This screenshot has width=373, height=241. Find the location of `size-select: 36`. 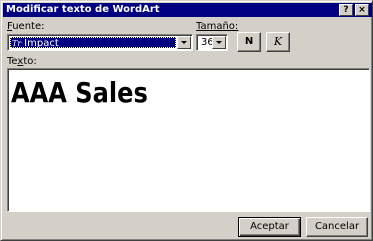

size-select: 36 is located at coordinates (212, 42).